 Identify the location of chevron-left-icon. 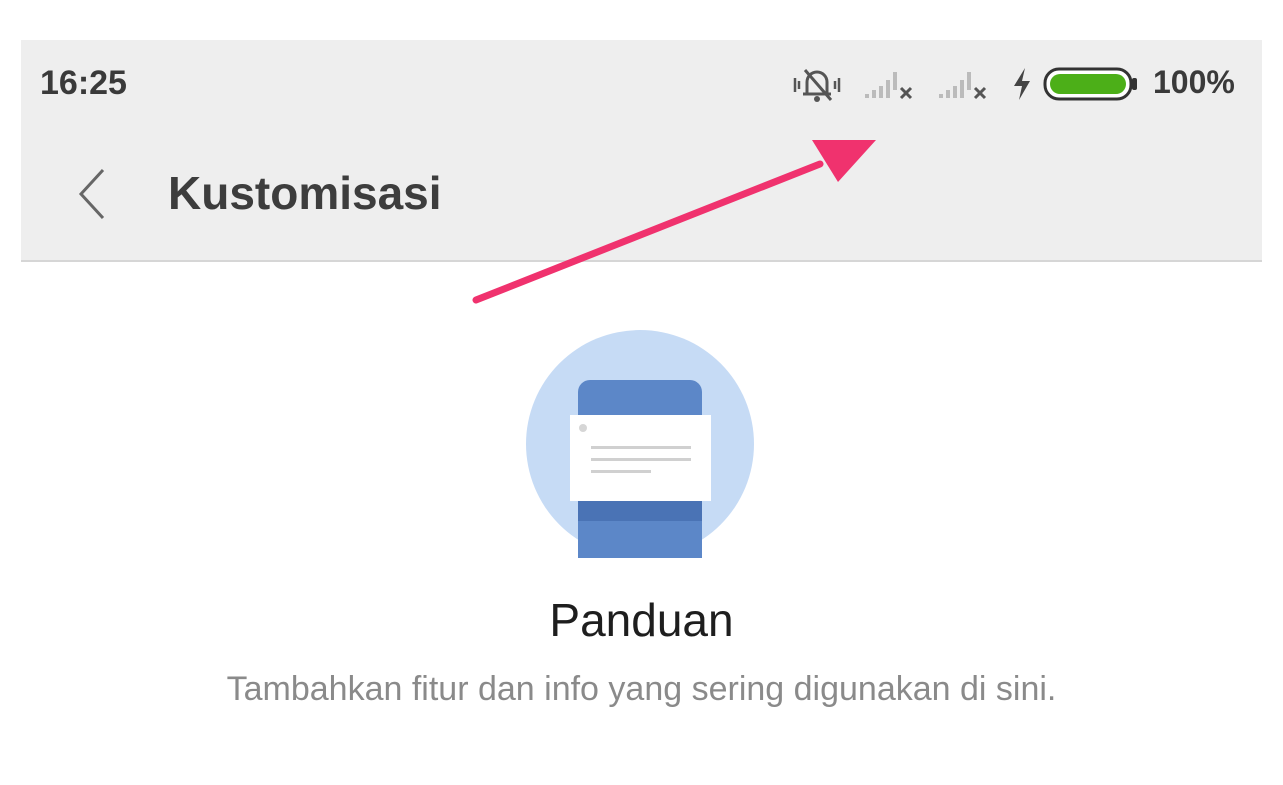
(91, 194).